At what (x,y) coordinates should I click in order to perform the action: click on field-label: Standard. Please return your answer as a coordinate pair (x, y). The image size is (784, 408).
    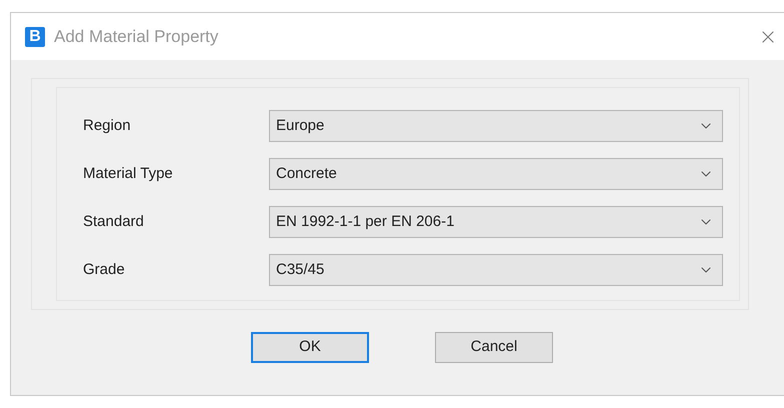
    Looking at the image, I should click on (114, 222).